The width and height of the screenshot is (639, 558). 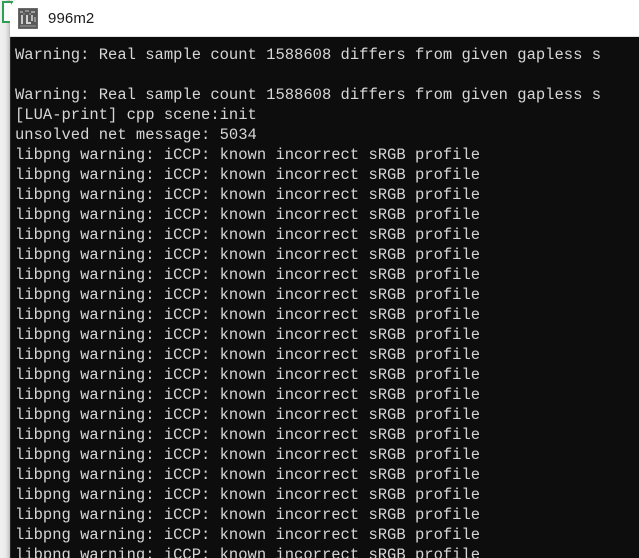 What do you see at coordinates (136, 135) in the screenshot?
I see `console-line: unsolved net message: 5034` at bounding box center [136, 135].